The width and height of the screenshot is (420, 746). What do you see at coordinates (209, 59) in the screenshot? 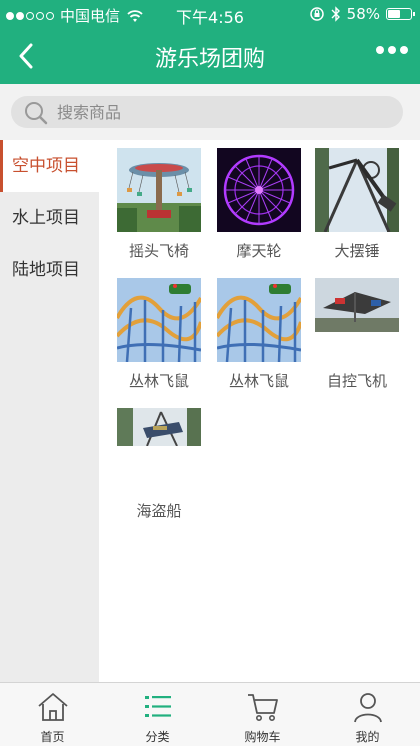
I see `page-title: 游乐场团购` at bounding box center [209, 59].